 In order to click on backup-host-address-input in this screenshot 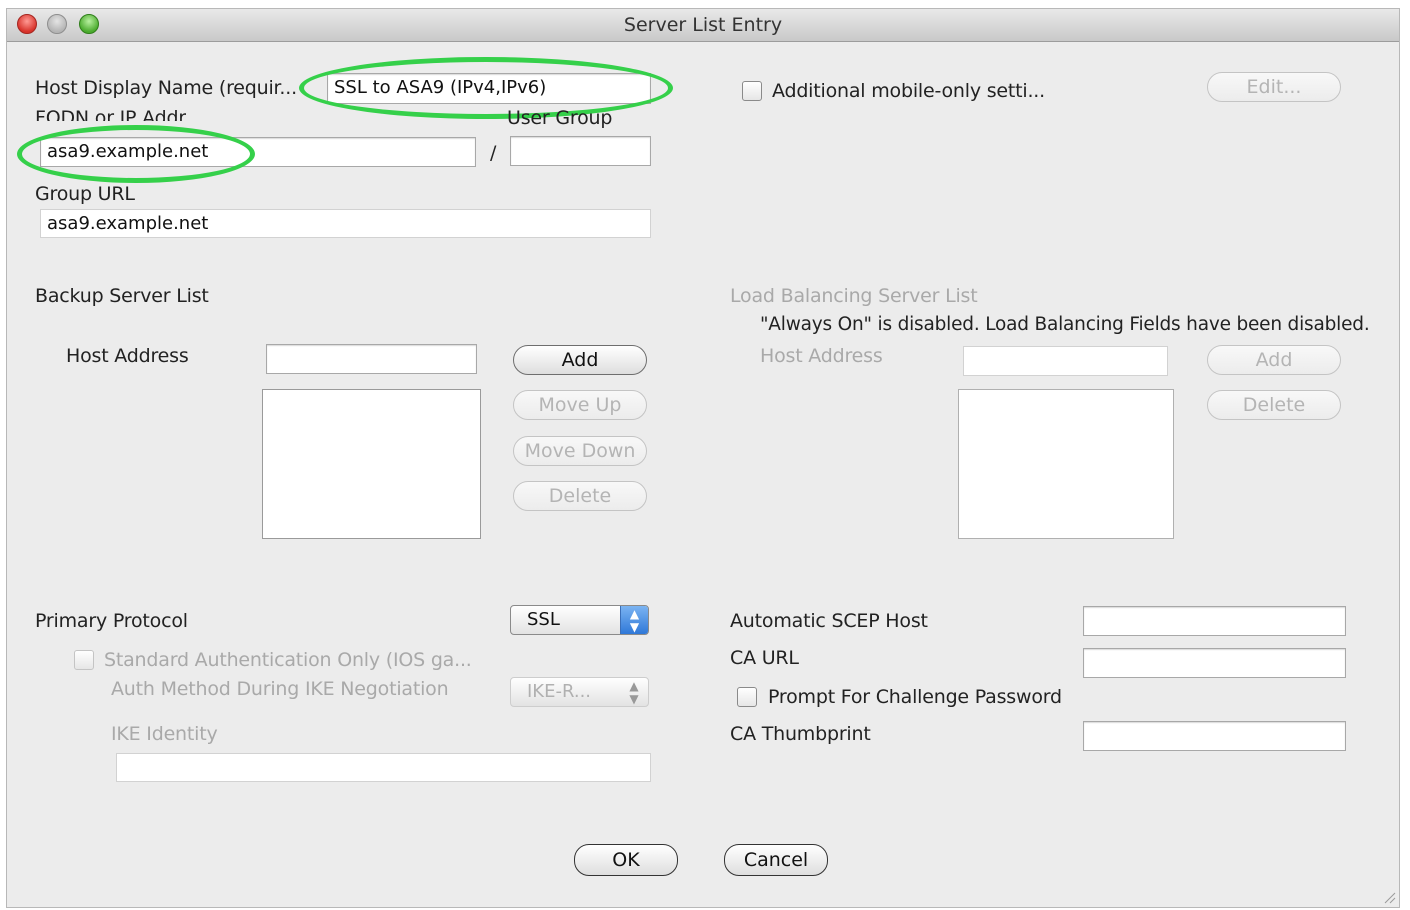, I will do `click(371, 359)`.